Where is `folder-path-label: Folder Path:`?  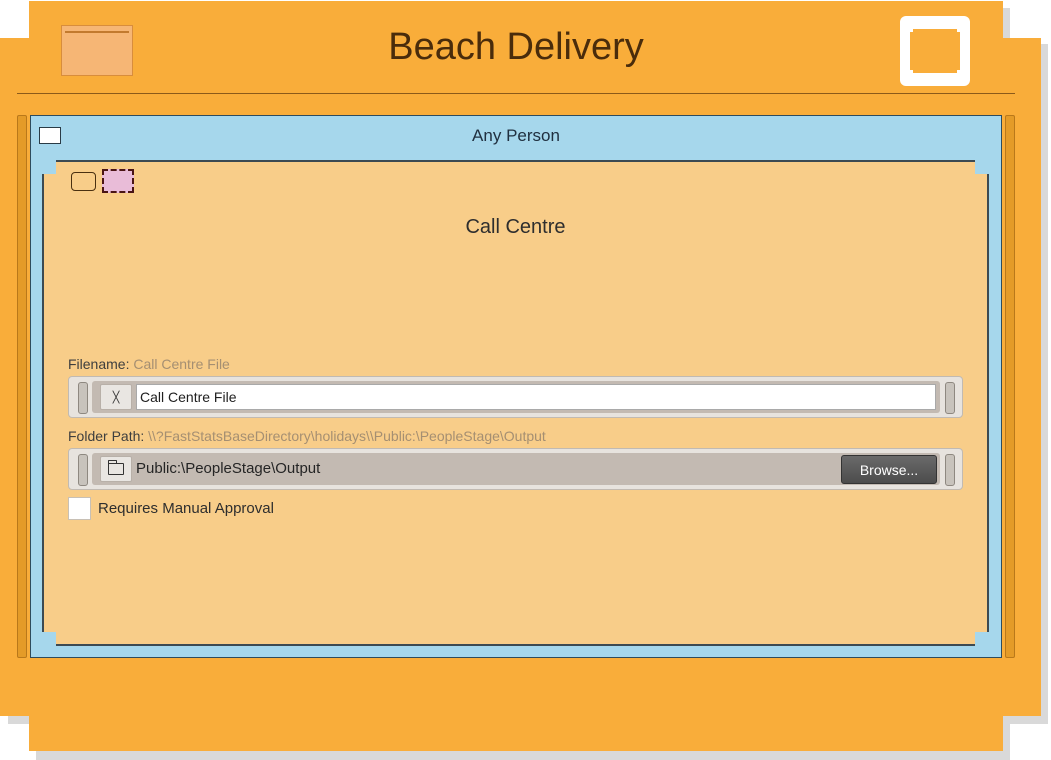
folder-path-label: Folder Path: is located at coordinates (106, 436).